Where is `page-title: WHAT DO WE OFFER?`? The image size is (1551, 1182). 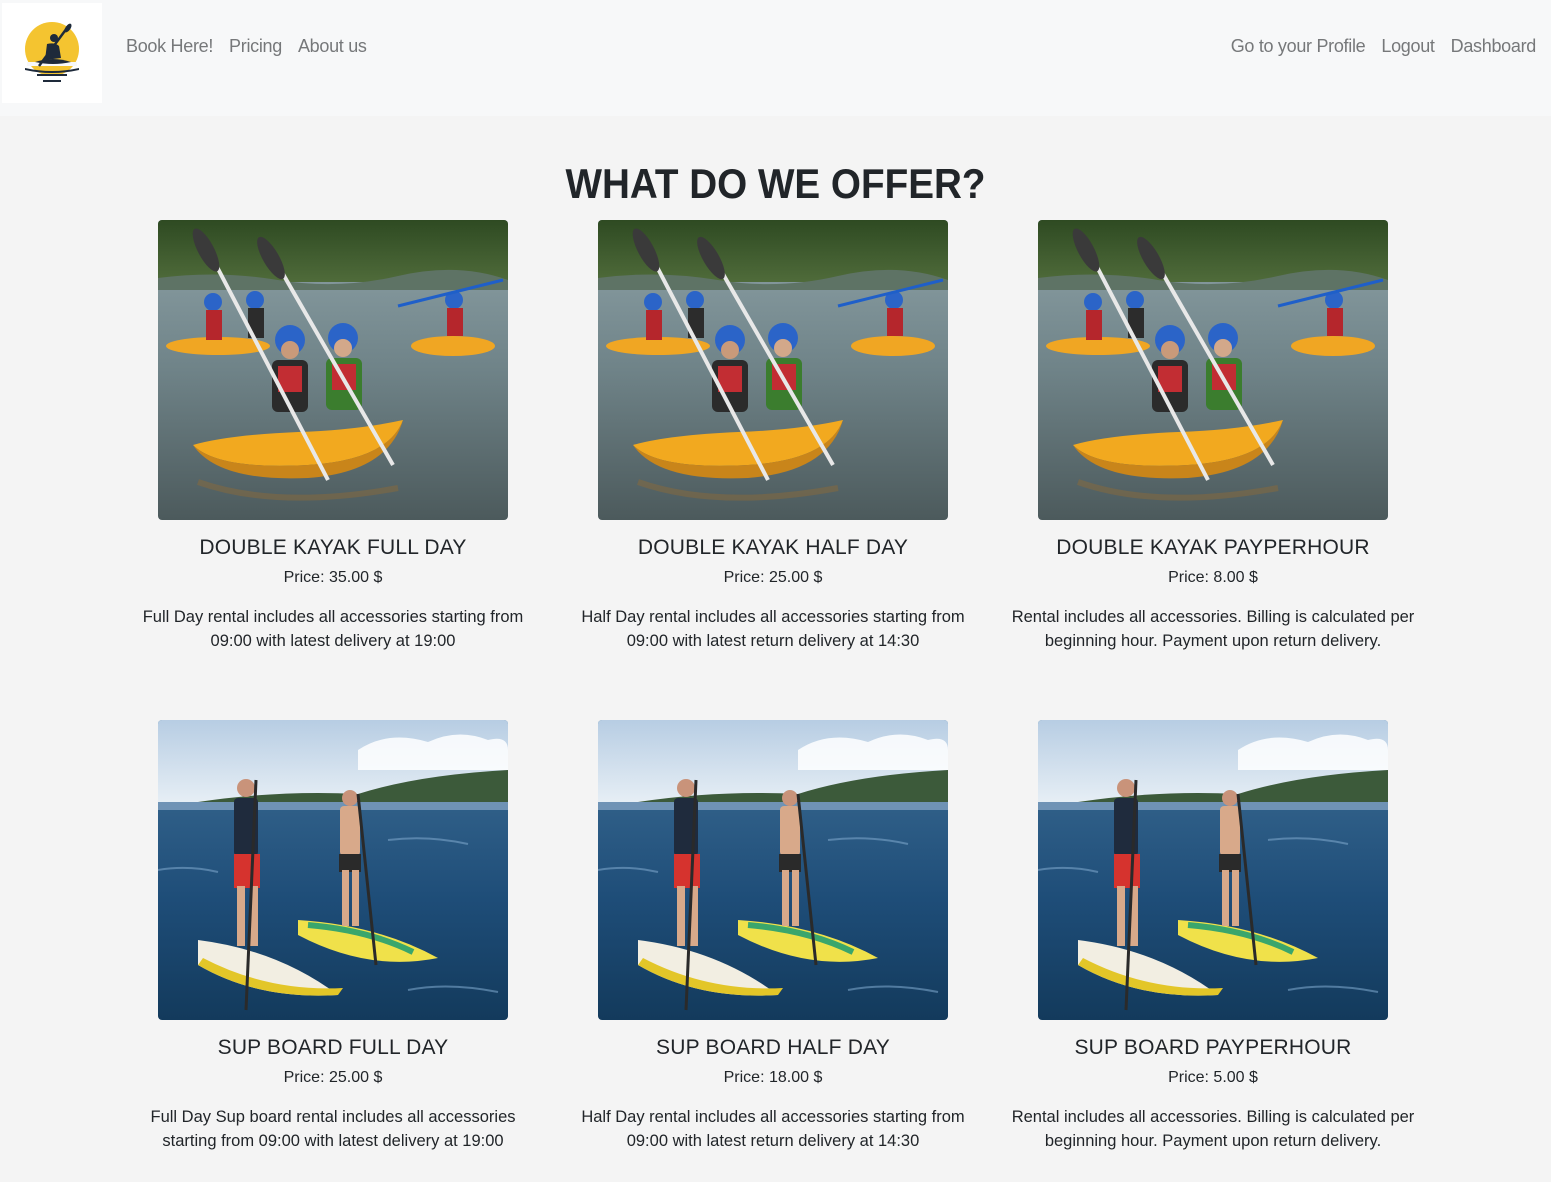 page-title: WHAT DO WE OFFER? is located at coordinates (775, 183).